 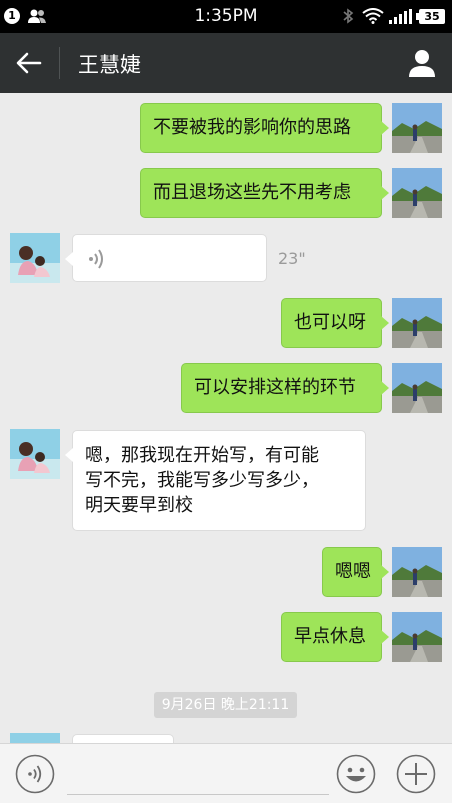 What do you see at coordinates (29, 63) in the screenshot?
I see `arrow-left-icon` at bounding box center [29, 63].